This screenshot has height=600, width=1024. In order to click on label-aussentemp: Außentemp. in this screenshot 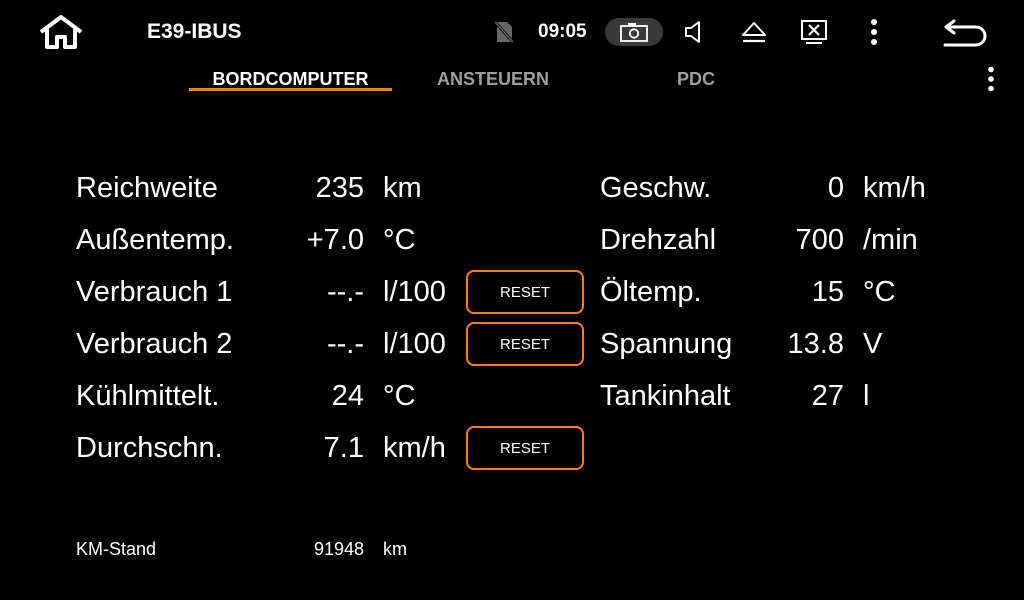, I will do `click(155, 240)`.